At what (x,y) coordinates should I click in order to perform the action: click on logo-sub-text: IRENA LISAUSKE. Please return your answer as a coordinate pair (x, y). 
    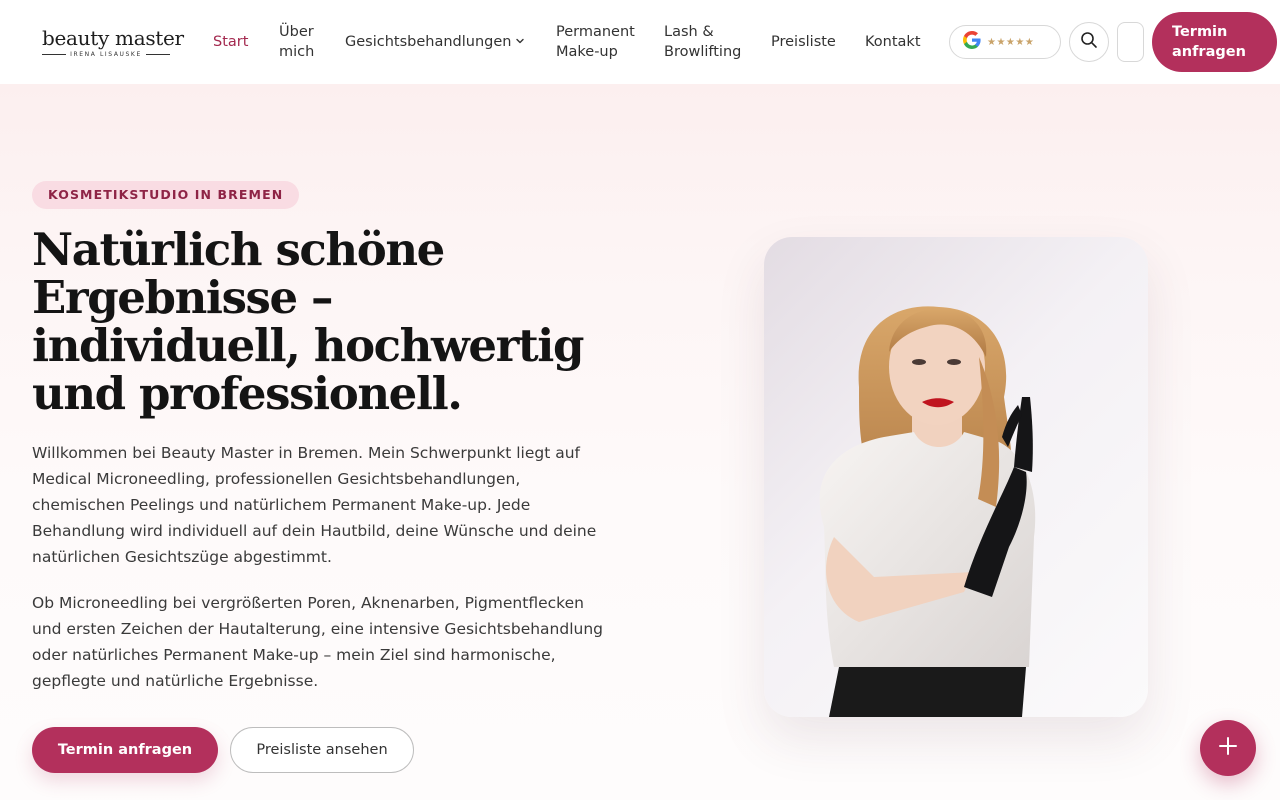
    Looking at the image, I should click on (106, 54).